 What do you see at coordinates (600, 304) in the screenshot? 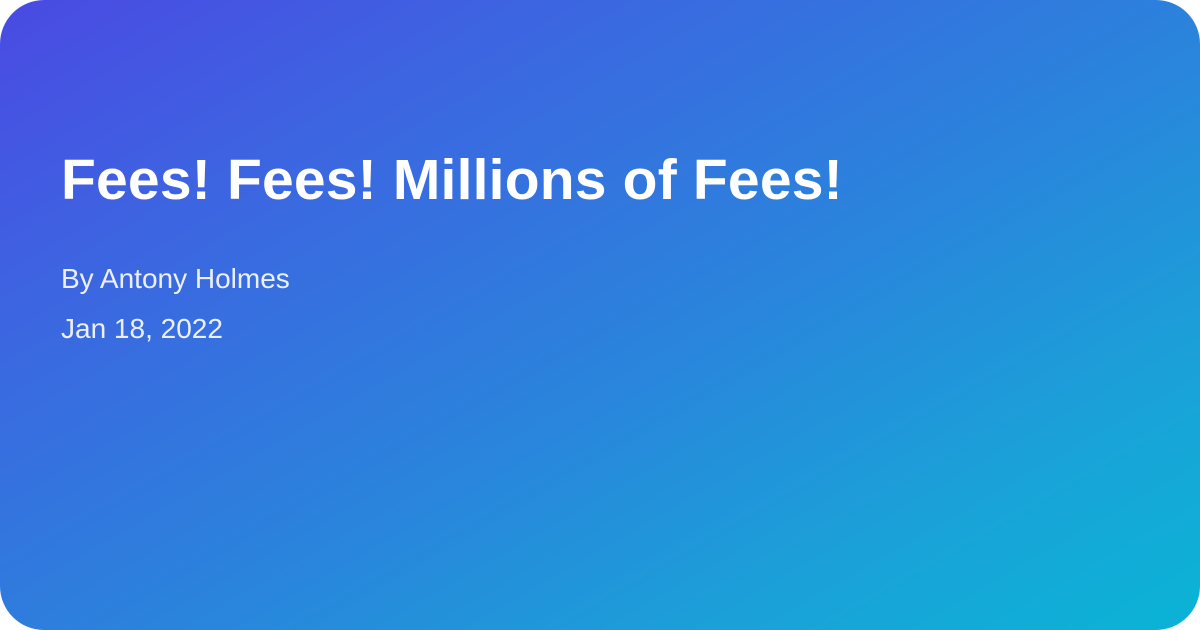
I see `post-meta: By Antony Holmes Jan 18, 2022` at bounding box center [600, 304].